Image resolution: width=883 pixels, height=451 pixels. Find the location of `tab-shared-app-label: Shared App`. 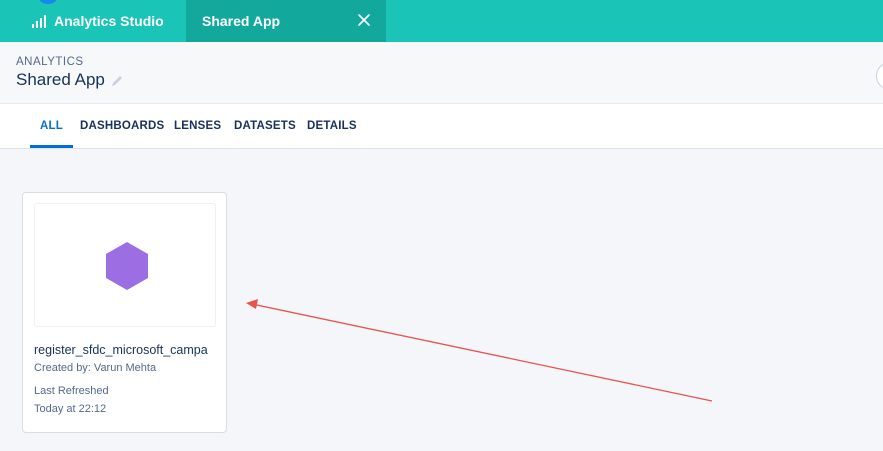

tab-shared-app-label: Shared App is located at coordinates (241, 21).